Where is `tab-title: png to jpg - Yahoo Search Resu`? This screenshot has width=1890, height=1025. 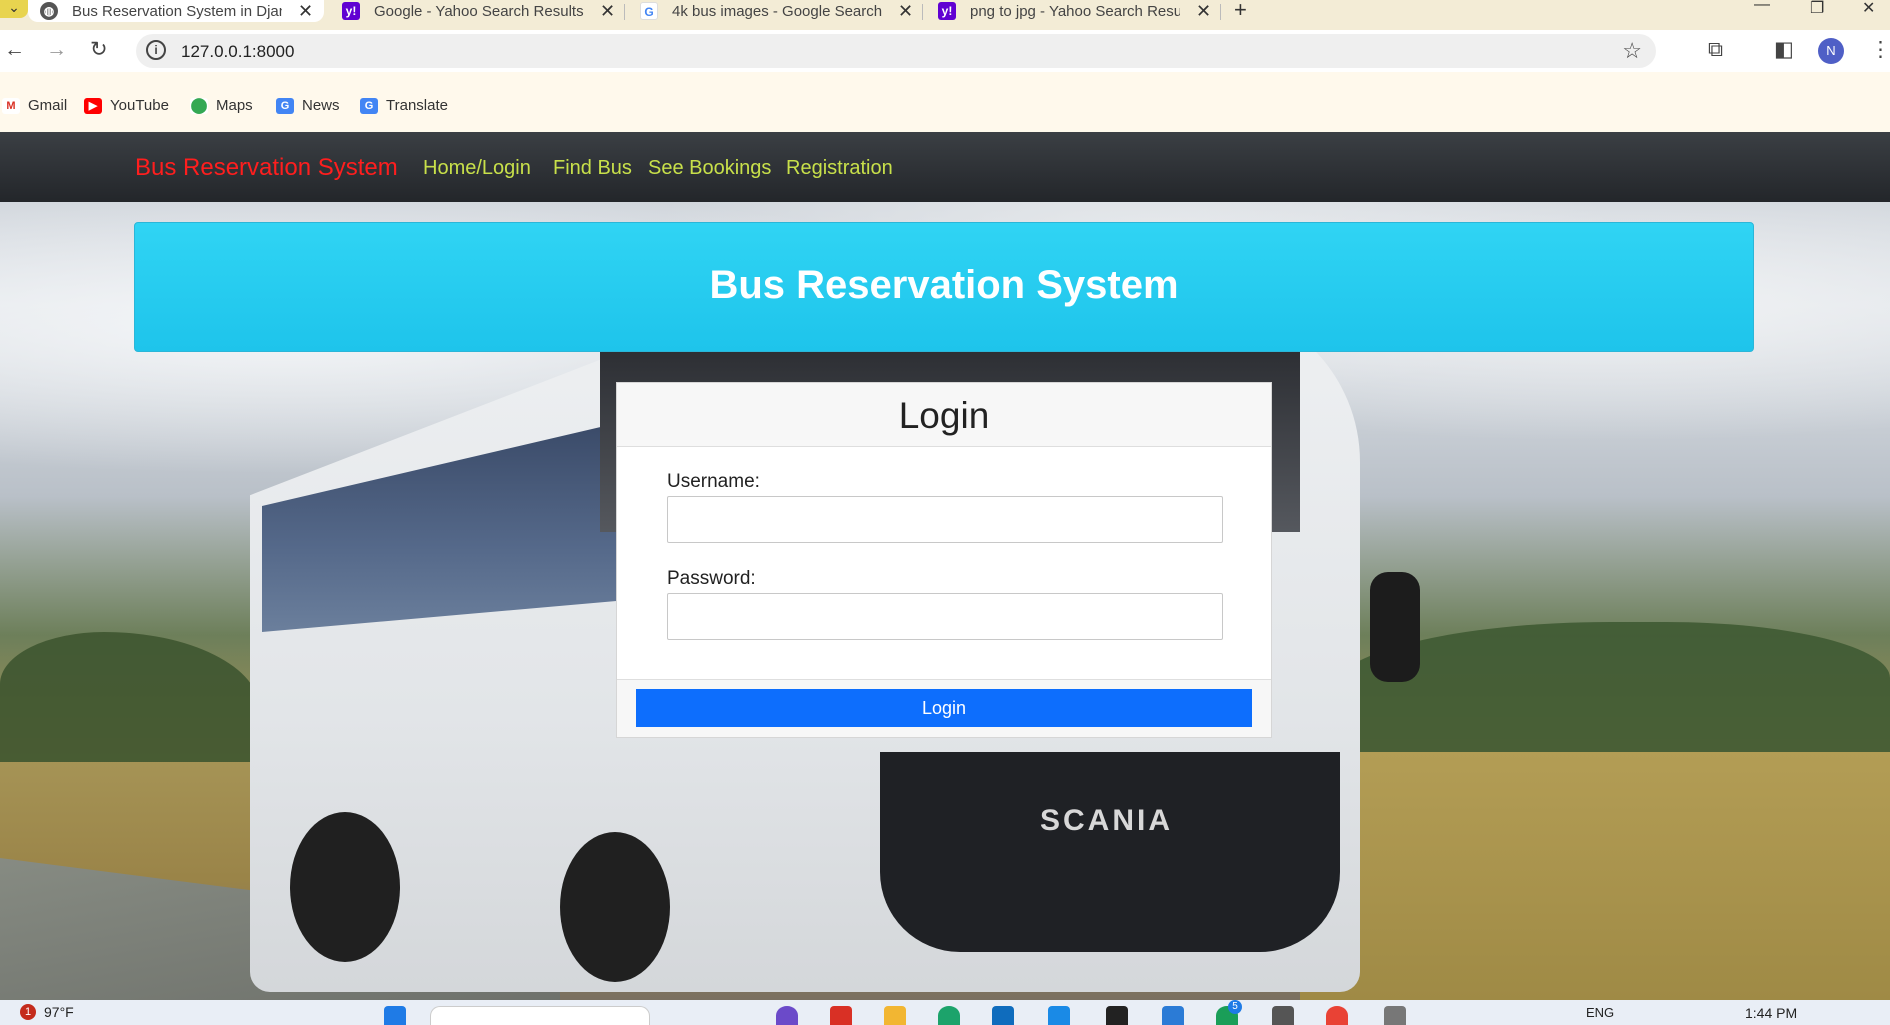 tab-title: png to jpg - Yahoo Search Resu is located at coordinates (1075, 11).